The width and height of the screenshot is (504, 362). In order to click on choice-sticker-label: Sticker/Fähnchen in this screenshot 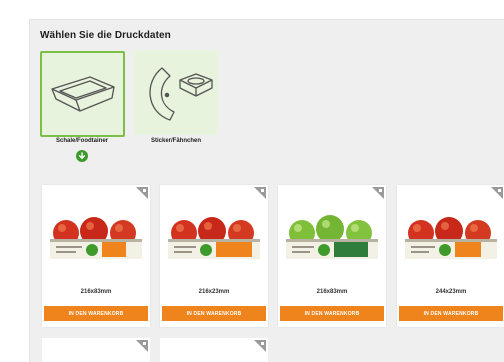, I will do `click(175, 141)`.